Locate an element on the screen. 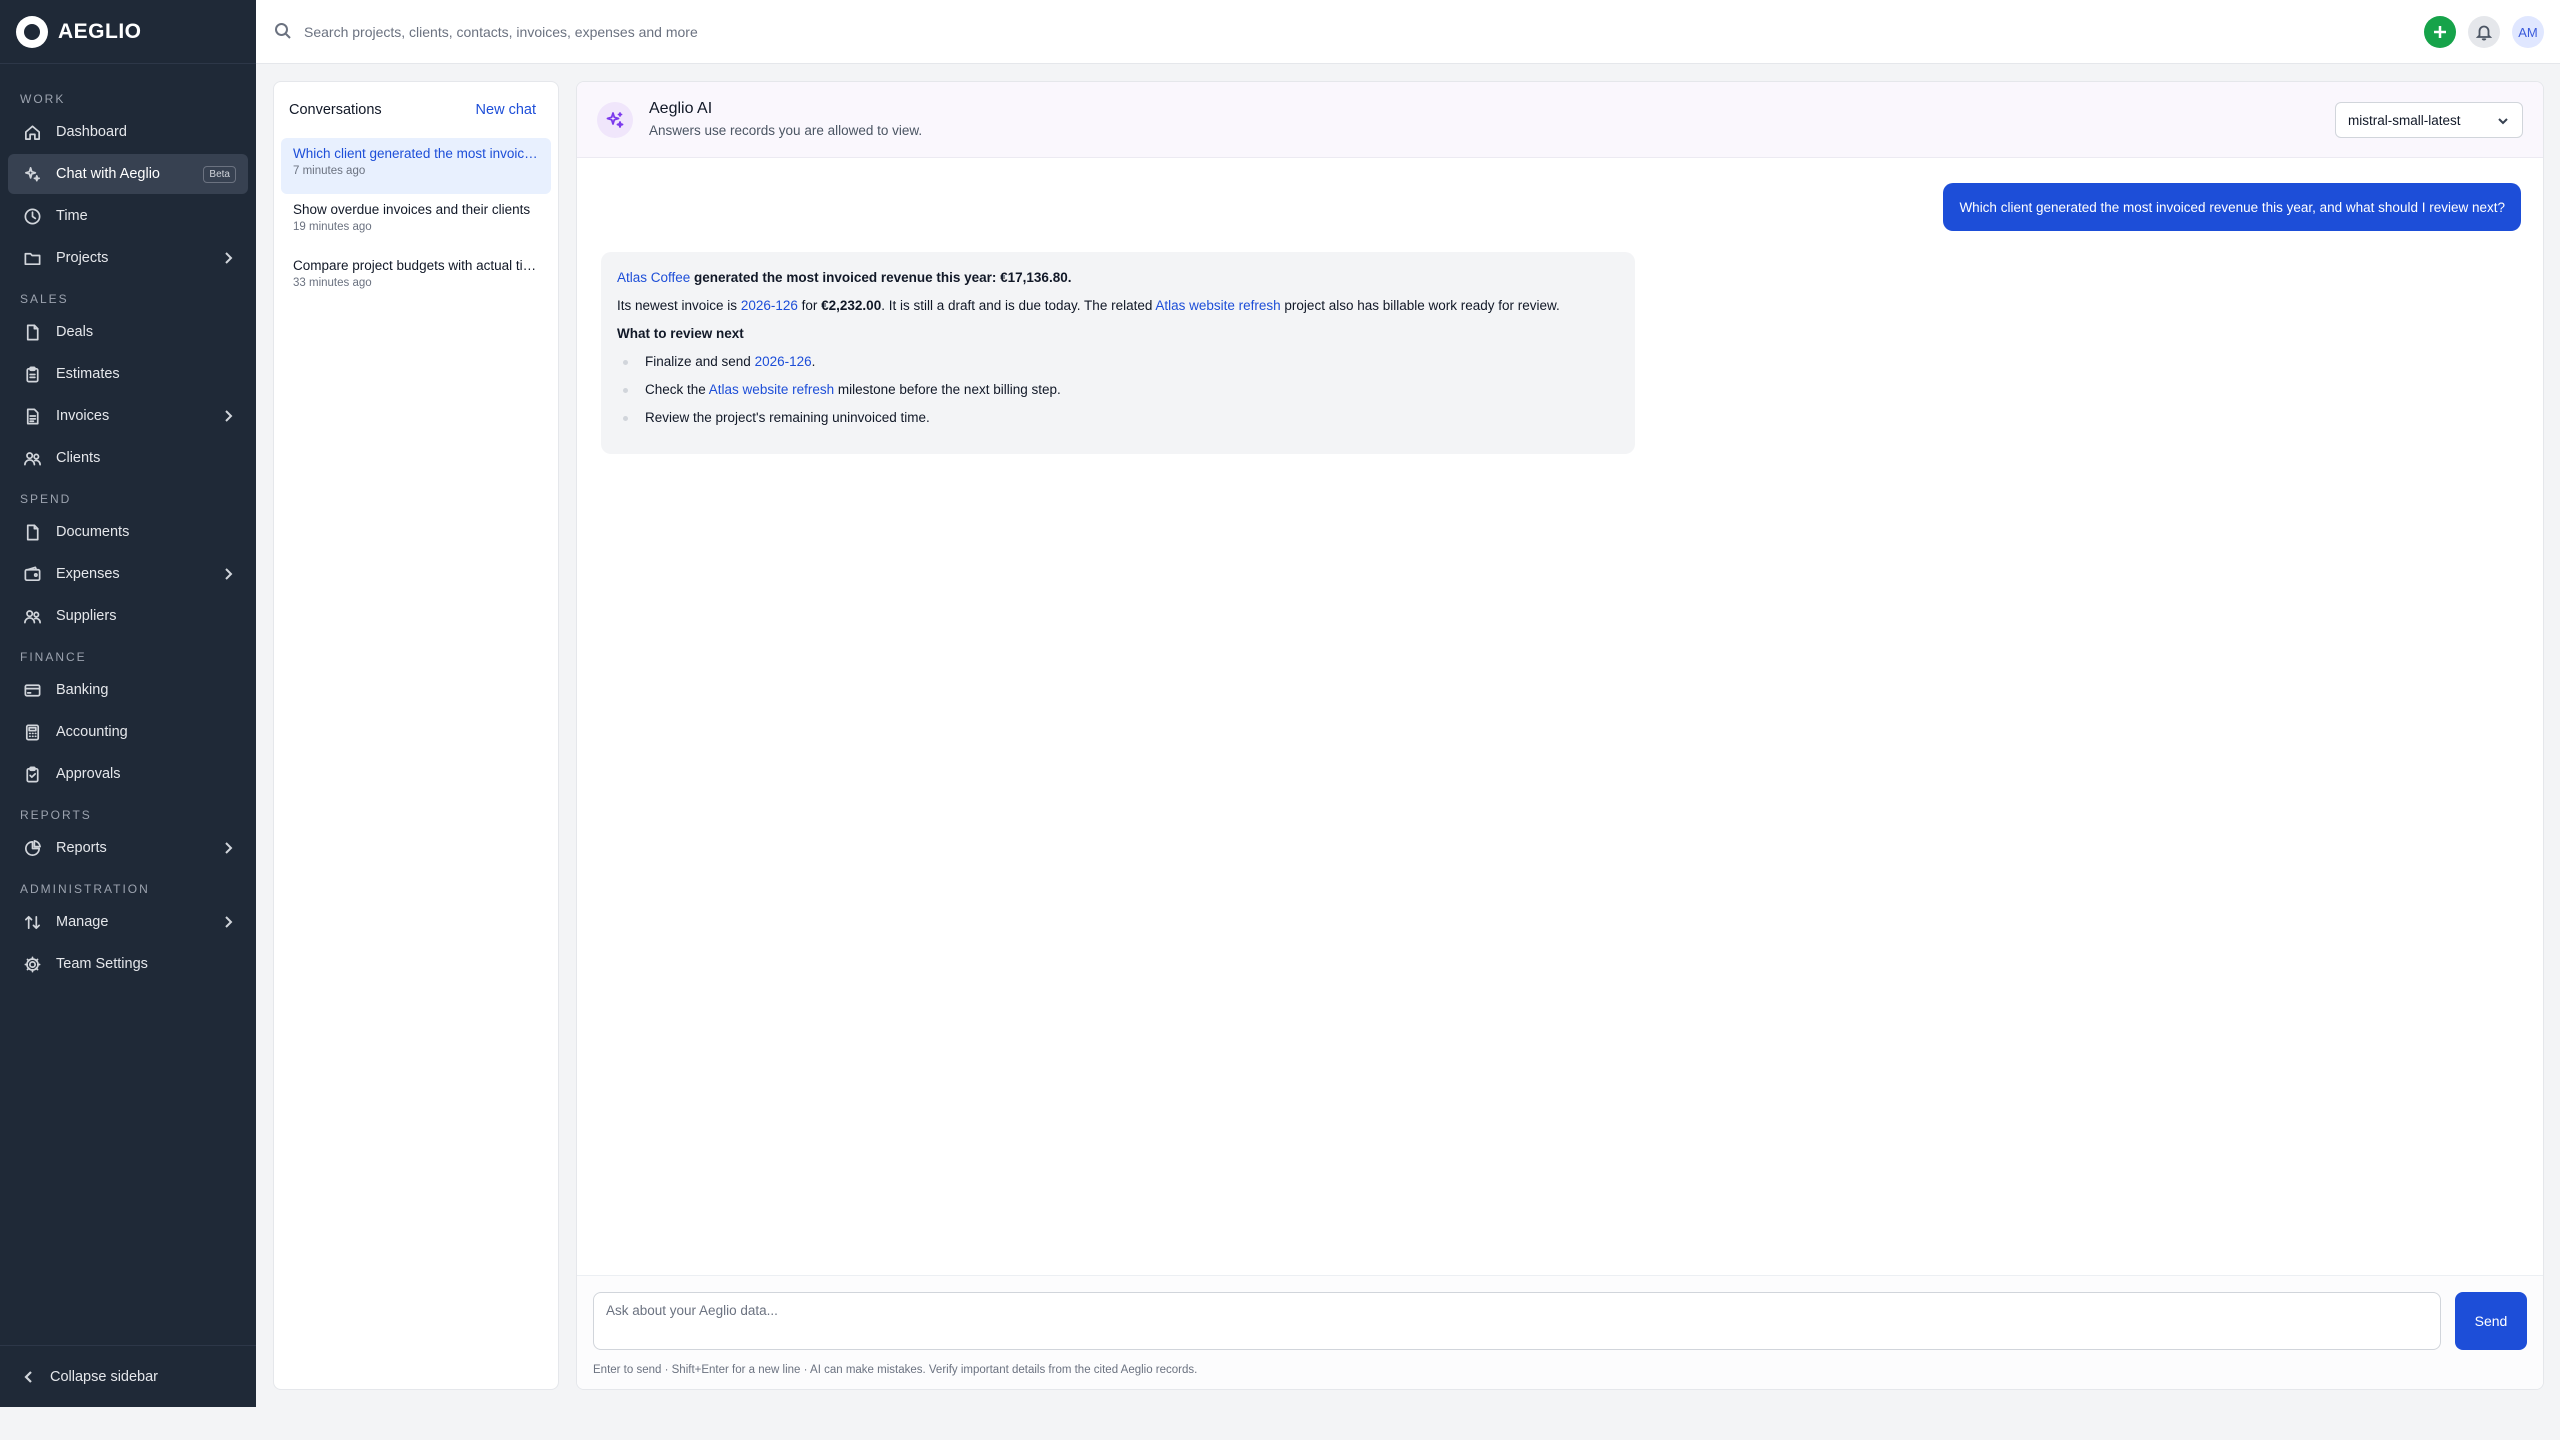  model-select: mistral-small-latest is located at coordinates (2429, 120).